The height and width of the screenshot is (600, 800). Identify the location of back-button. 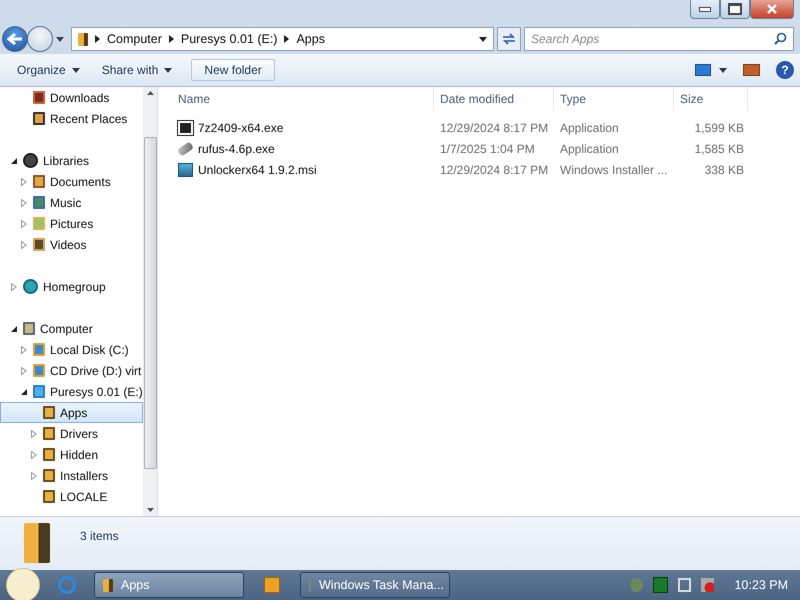
(15, 39).